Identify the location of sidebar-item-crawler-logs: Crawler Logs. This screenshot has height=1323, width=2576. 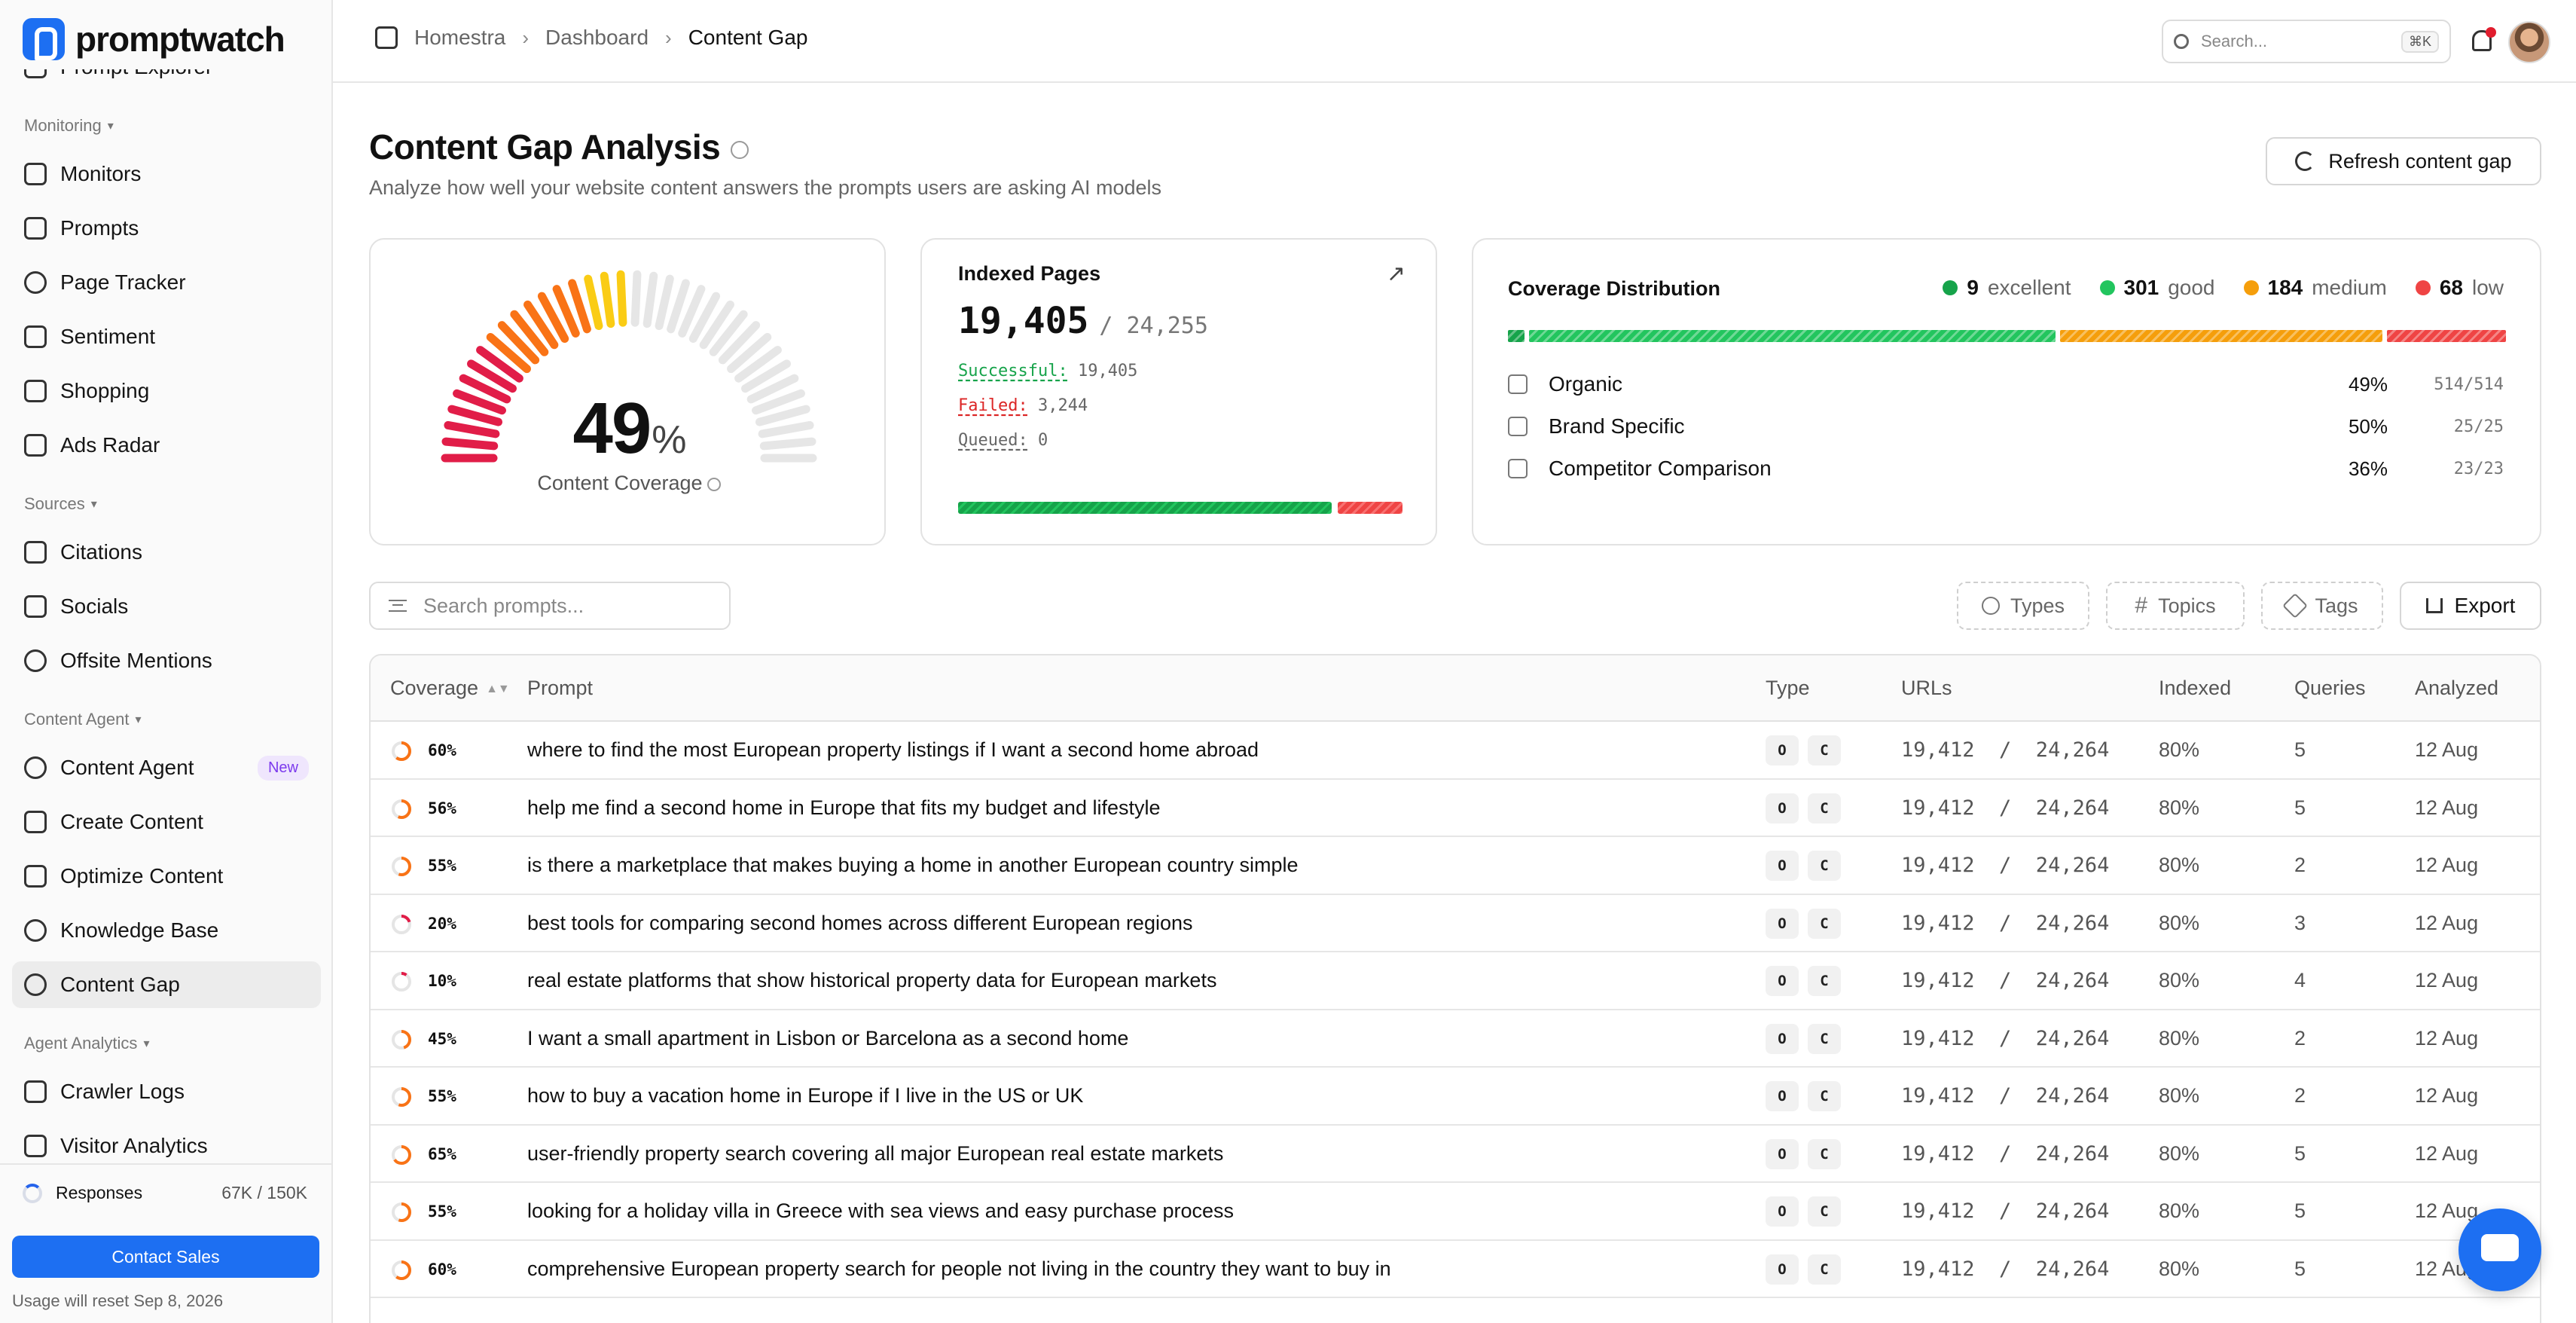
(167, 1091).